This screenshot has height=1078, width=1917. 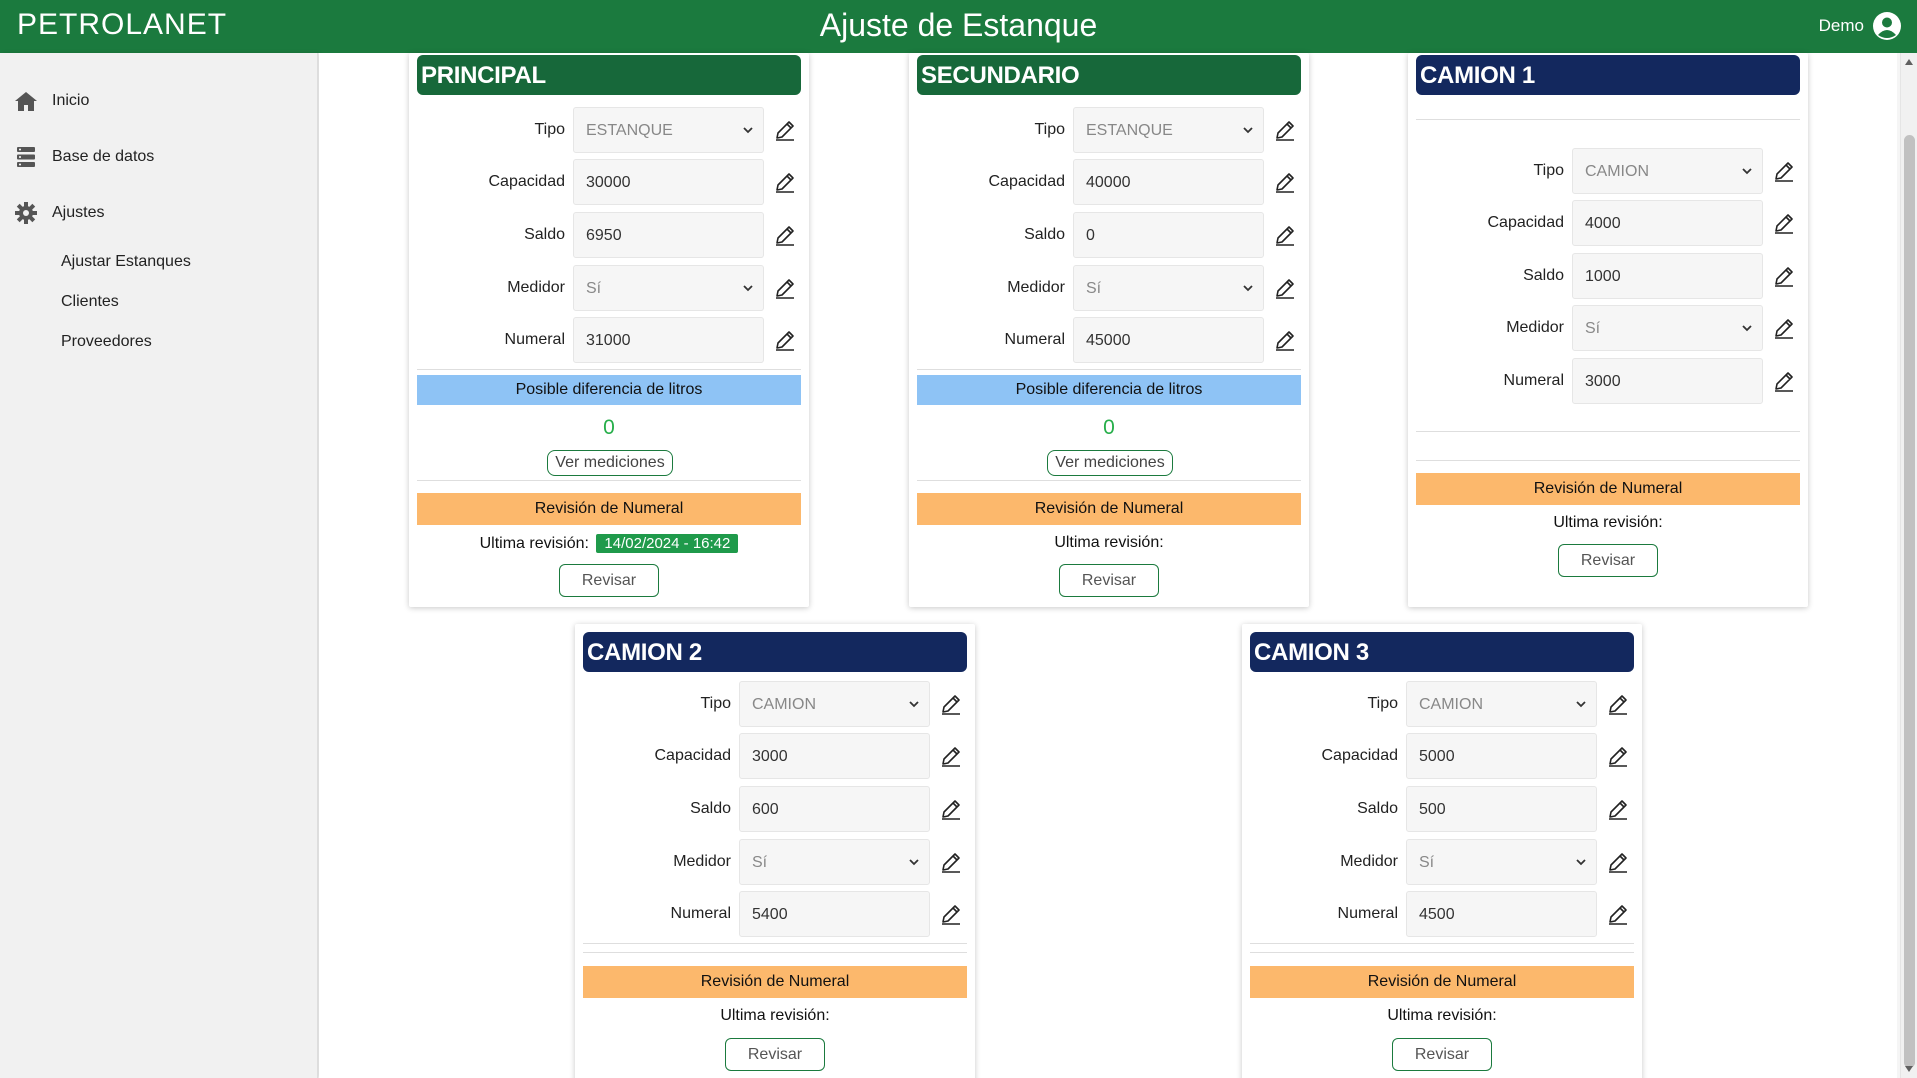 I want to click on capacidad-label: Capacidad, so click(x=527, y=181).